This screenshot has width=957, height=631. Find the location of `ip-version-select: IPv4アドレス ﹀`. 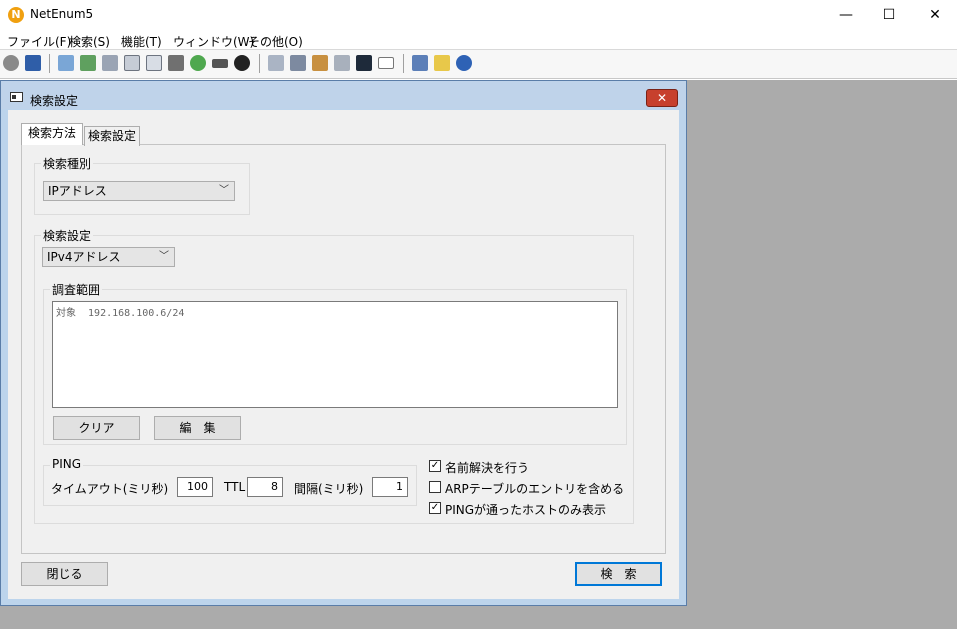

ip-version-select: IPv4アドレス ﹀ is located at coordinates (108, 257).